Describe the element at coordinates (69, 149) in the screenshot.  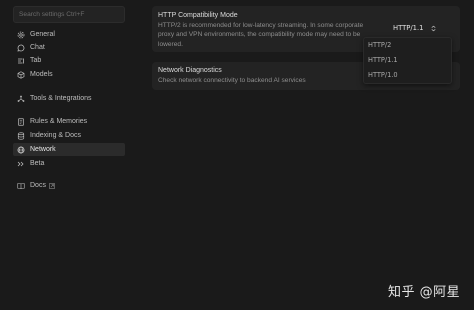
I see `sidebar-item-network: Network` at that location.